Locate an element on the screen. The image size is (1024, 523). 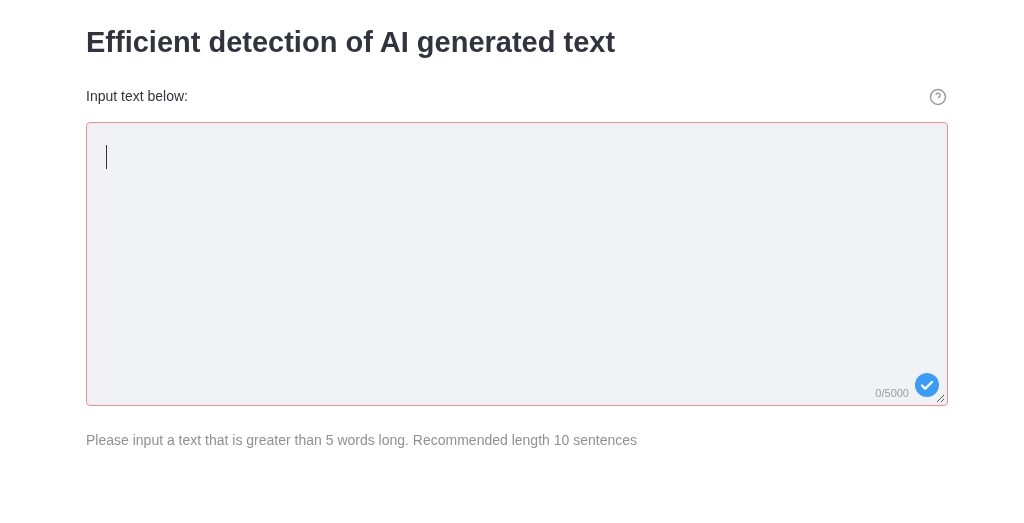
help-text: Please input a text that is greater than 5 words long. Recommended length 10 sentences is located at coordinates (362, 440).